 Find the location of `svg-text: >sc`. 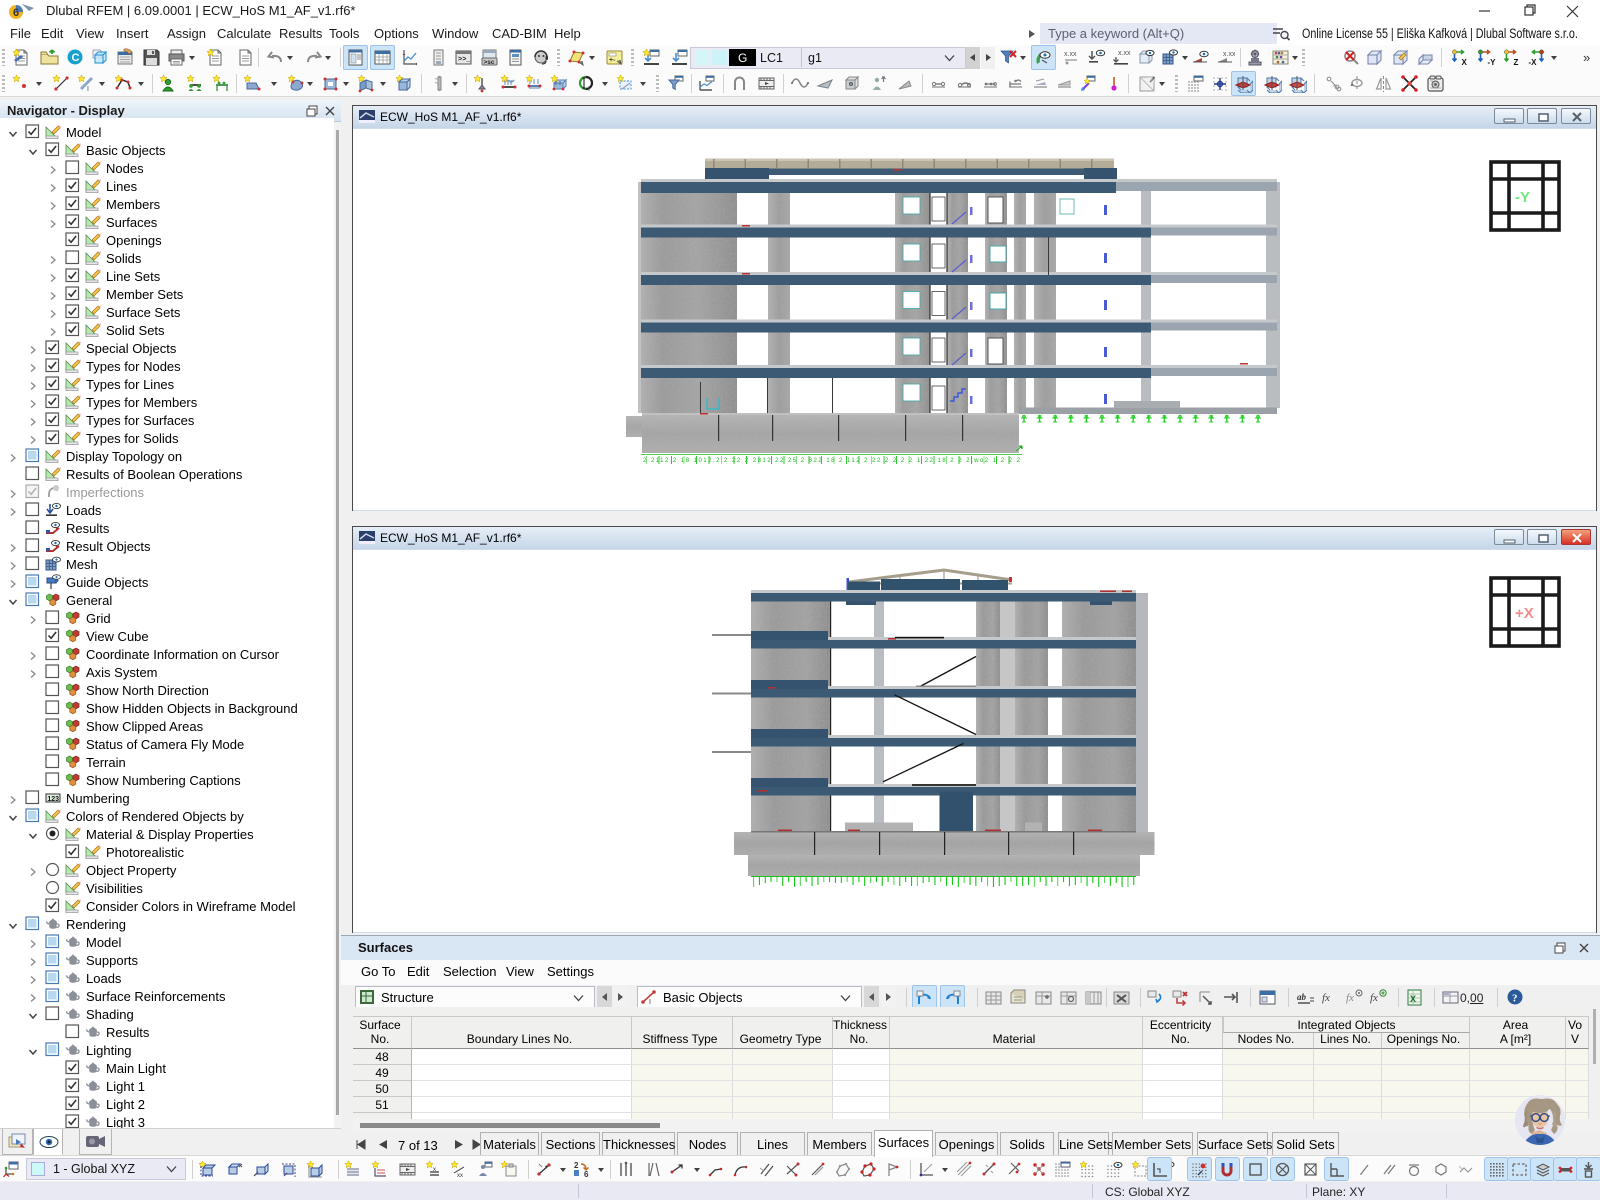

svg-text: >sc is located at coordinates (489, 62).